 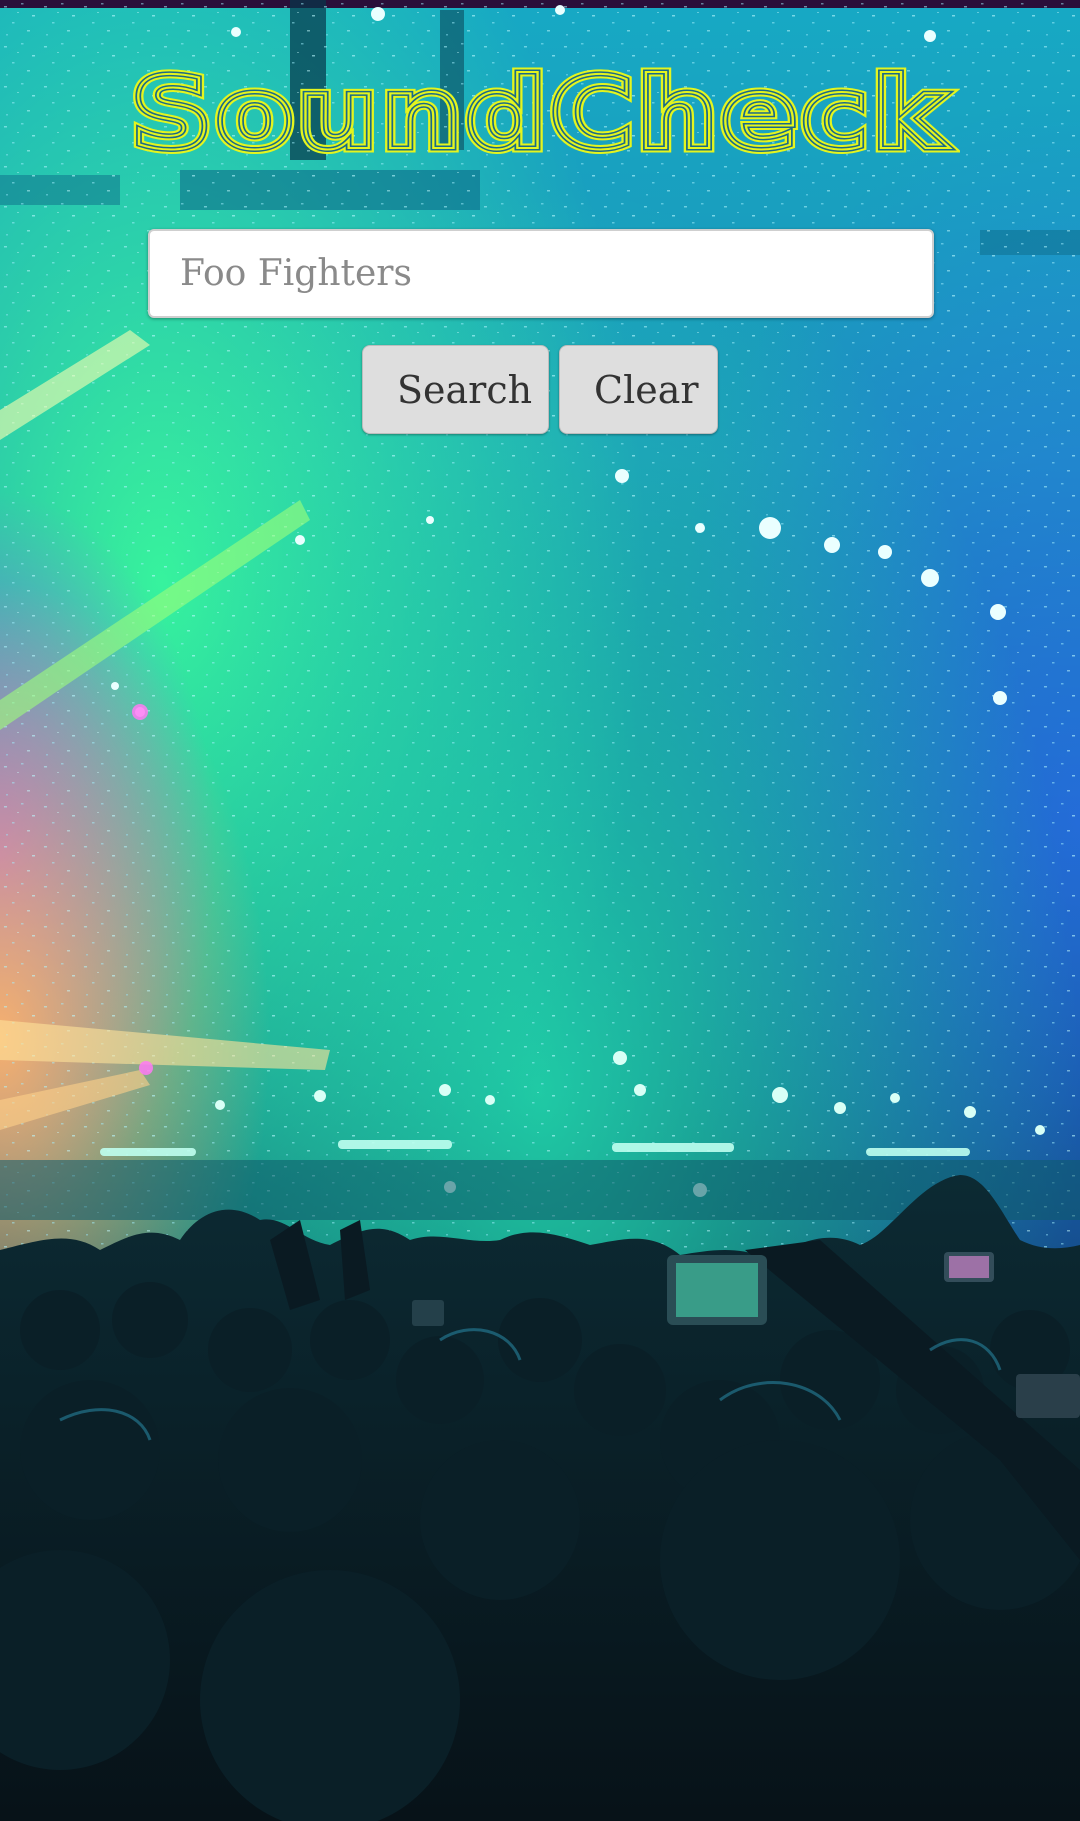 I want to click on artist-search-input, so click(x=541, y=273).